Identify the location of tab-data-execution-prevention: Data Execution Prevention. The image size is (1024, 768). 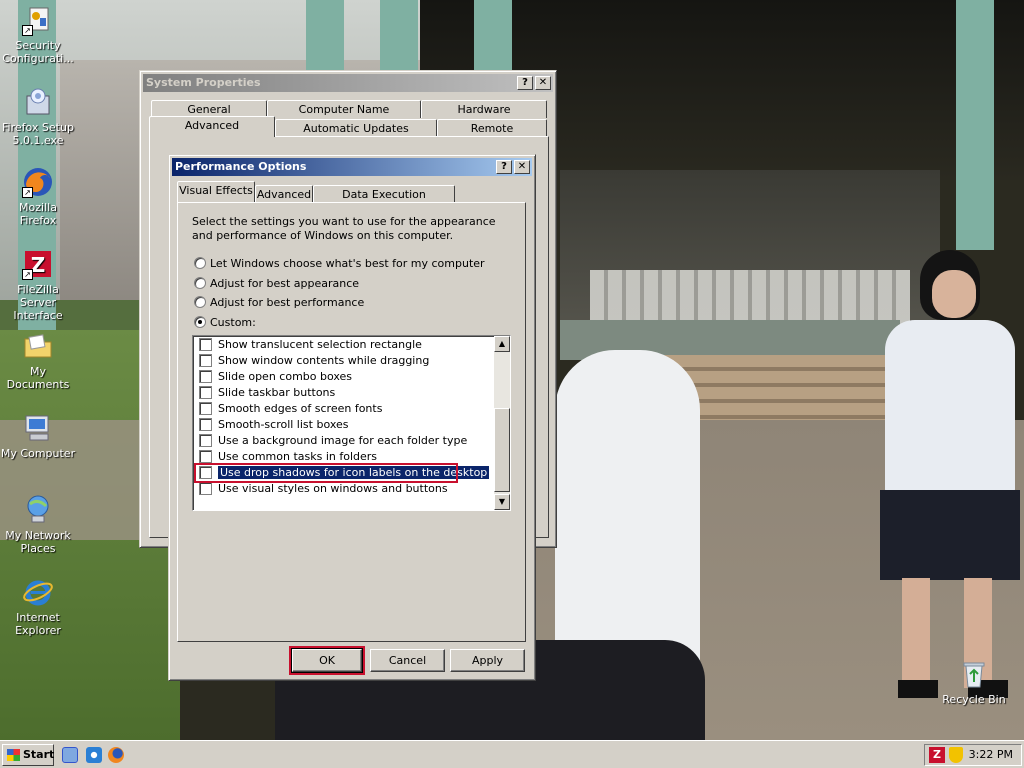
(384, 201).